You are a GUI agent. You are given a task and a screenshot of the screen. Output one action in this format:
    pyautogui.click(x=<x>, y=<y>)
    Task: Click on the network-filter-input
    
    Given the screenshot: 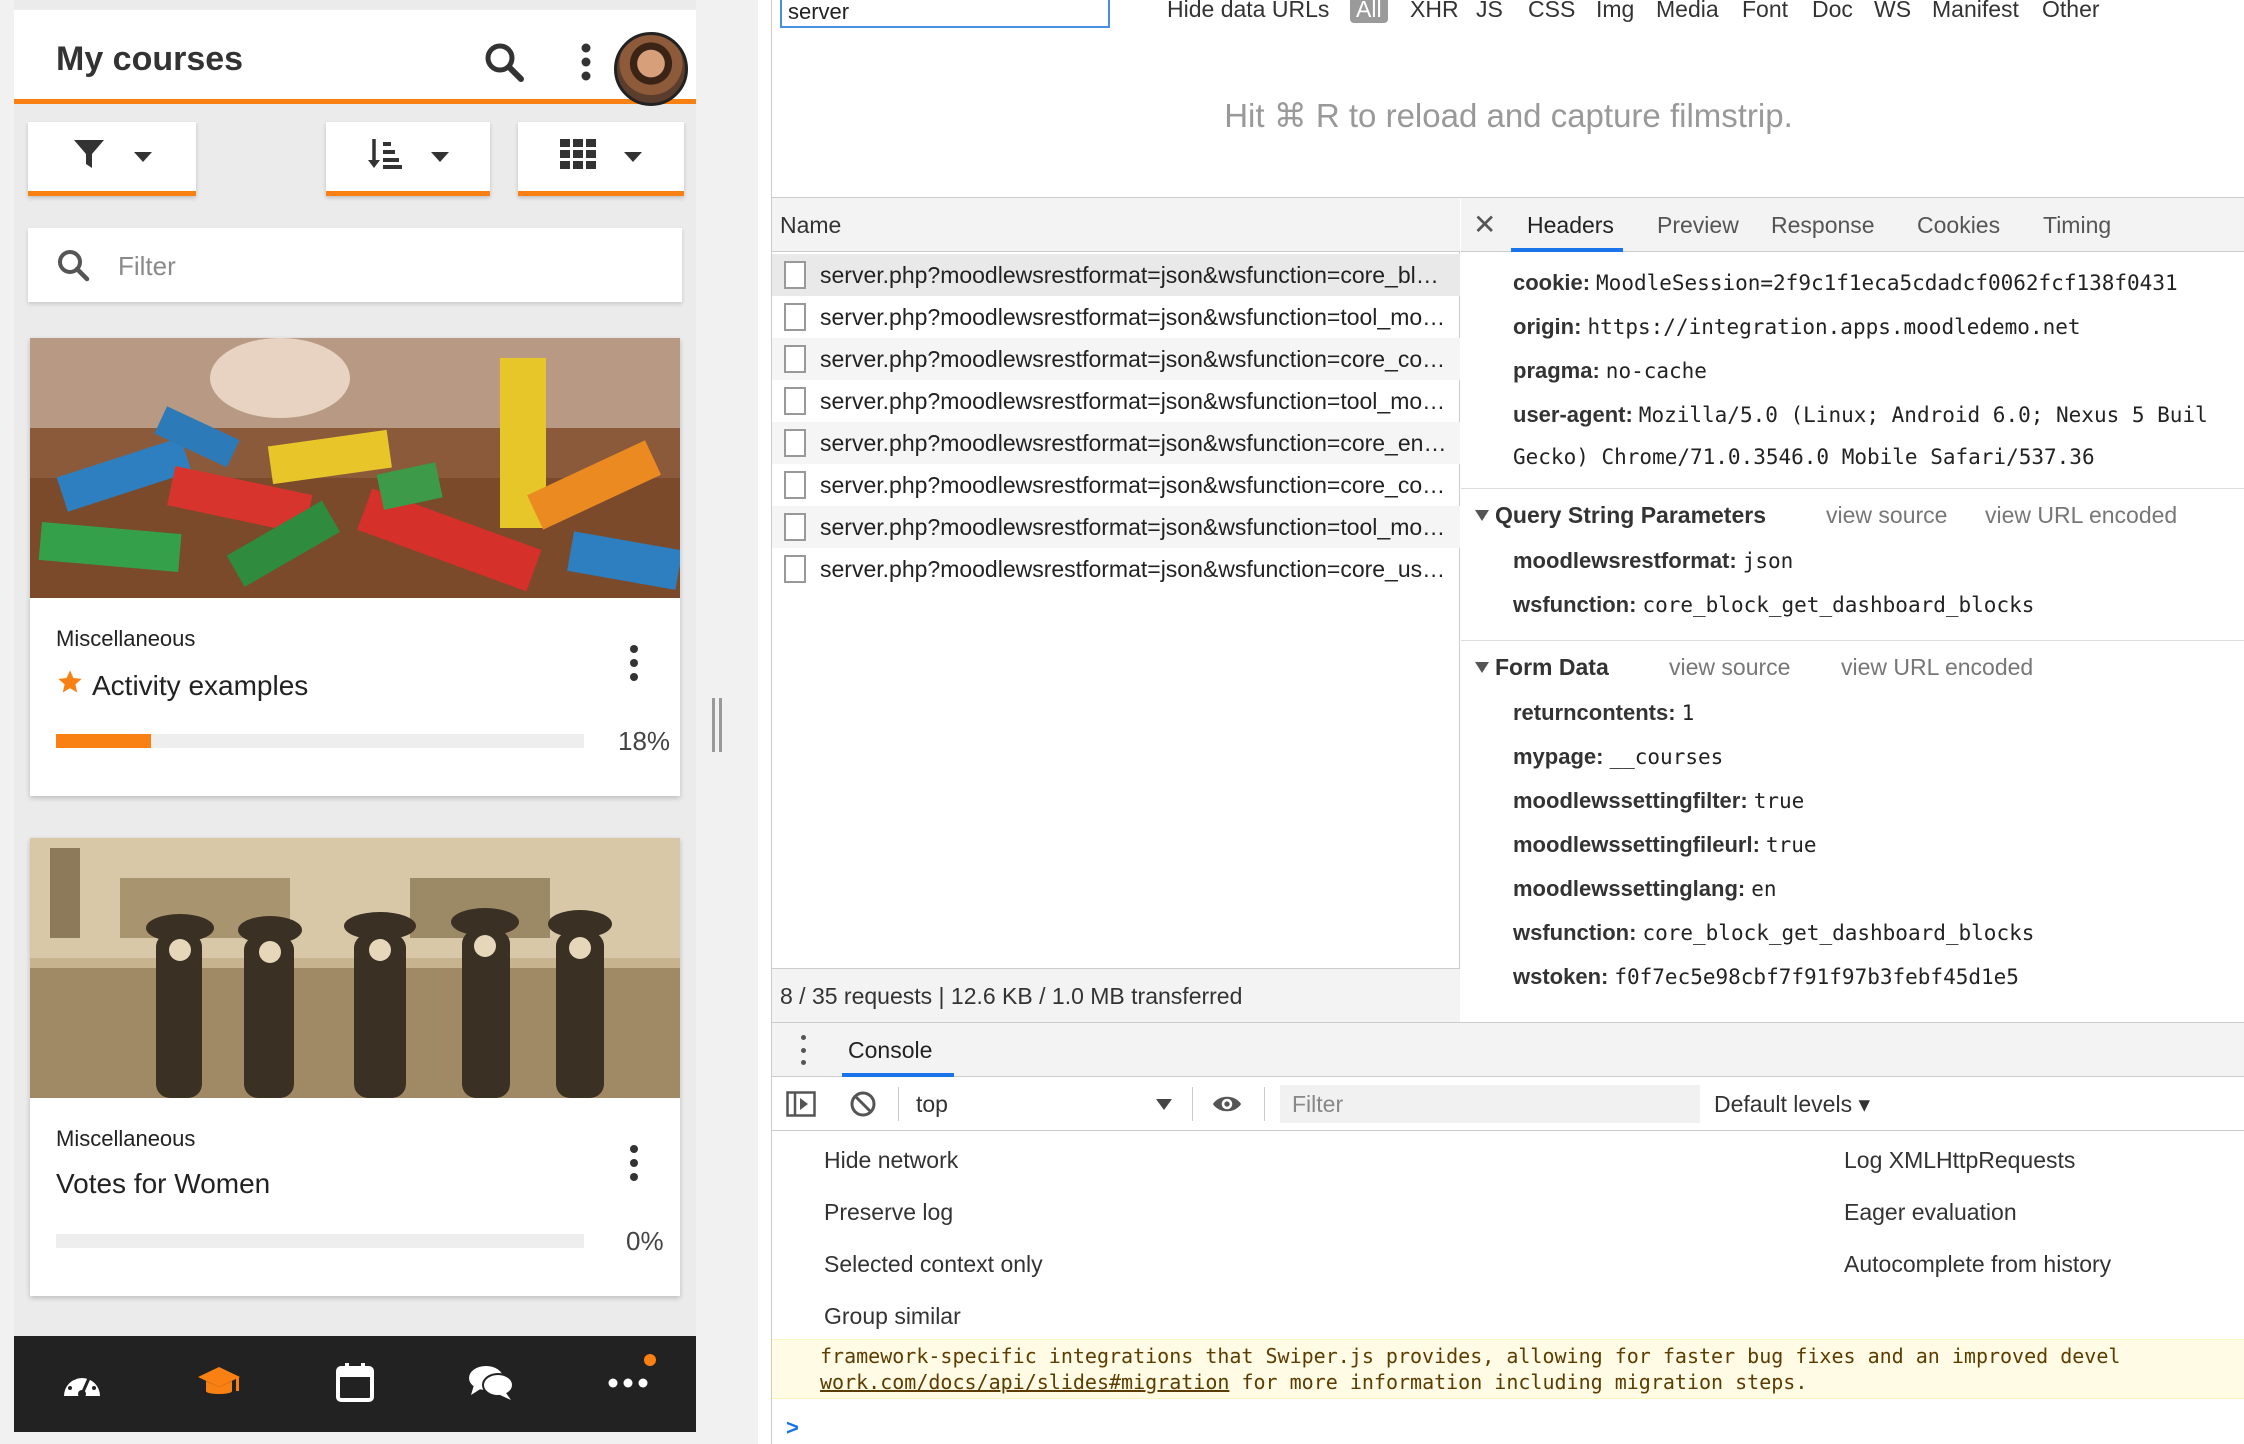 What is the action you would take?
    pyautogui.click(x=945, y=14)
    